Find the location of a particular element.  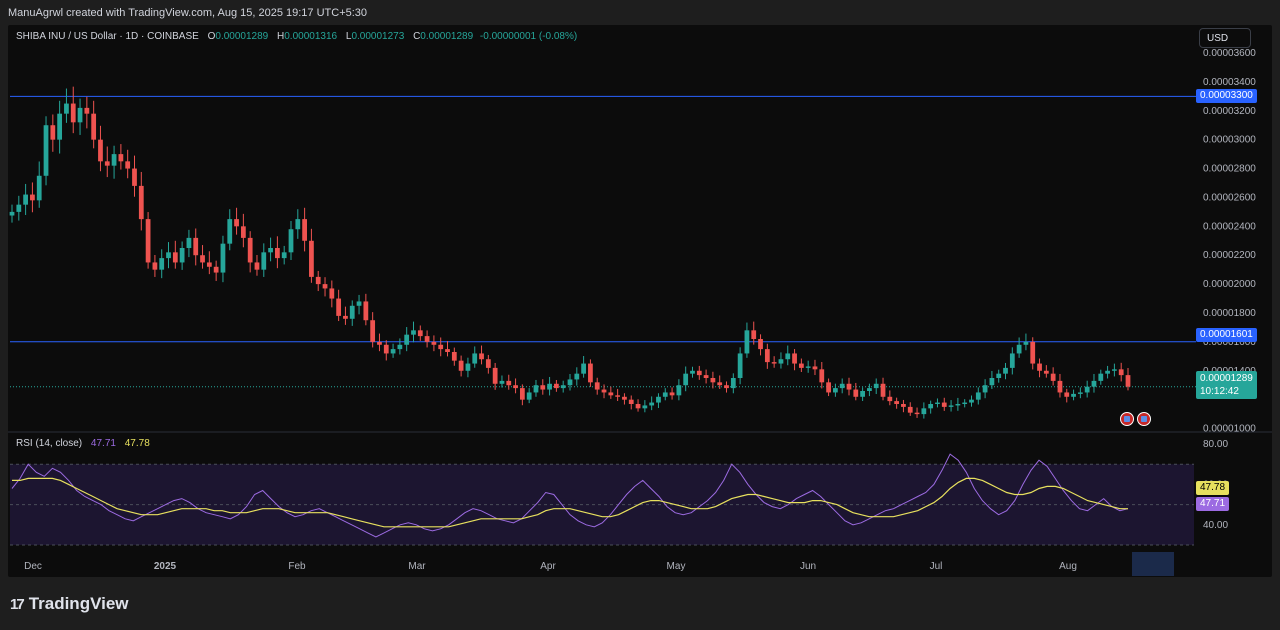

currency-button: USD is located at coordinates (1225, 38).